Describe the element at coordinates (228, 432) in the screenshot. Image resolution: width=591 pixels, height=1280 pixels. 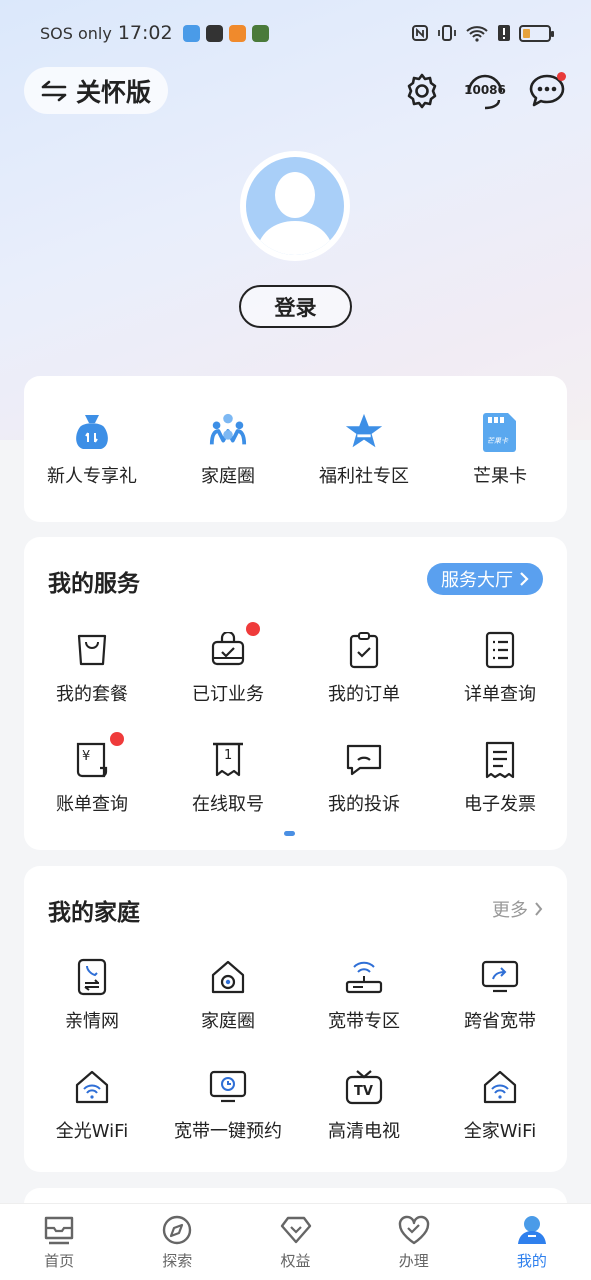
I see `family-icon` at that location.